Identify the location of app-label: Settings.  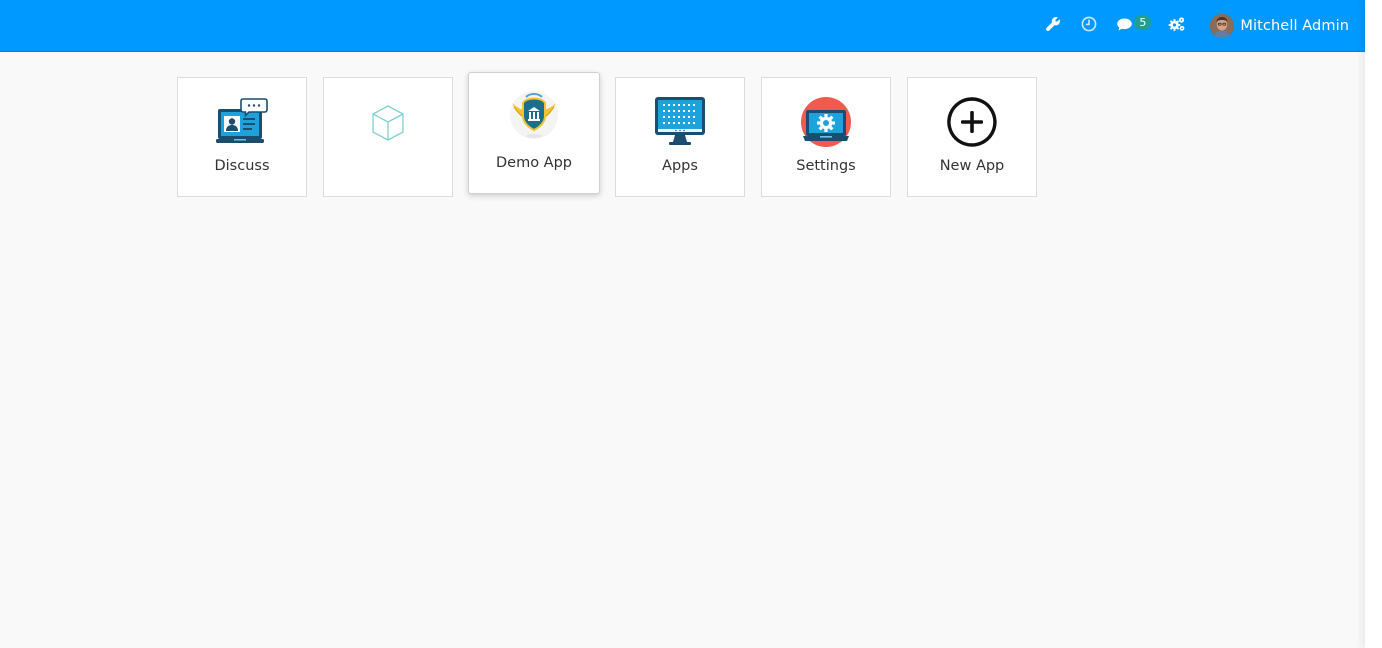
(826, 166).